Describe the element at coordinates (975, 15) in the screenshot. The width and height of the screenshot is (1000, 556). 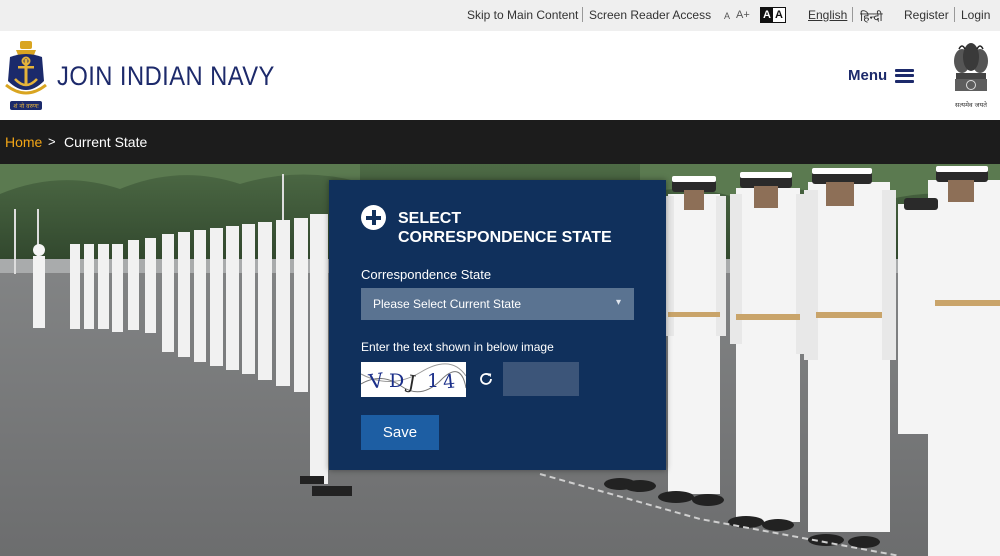
I see `login-link: Login` at that location.